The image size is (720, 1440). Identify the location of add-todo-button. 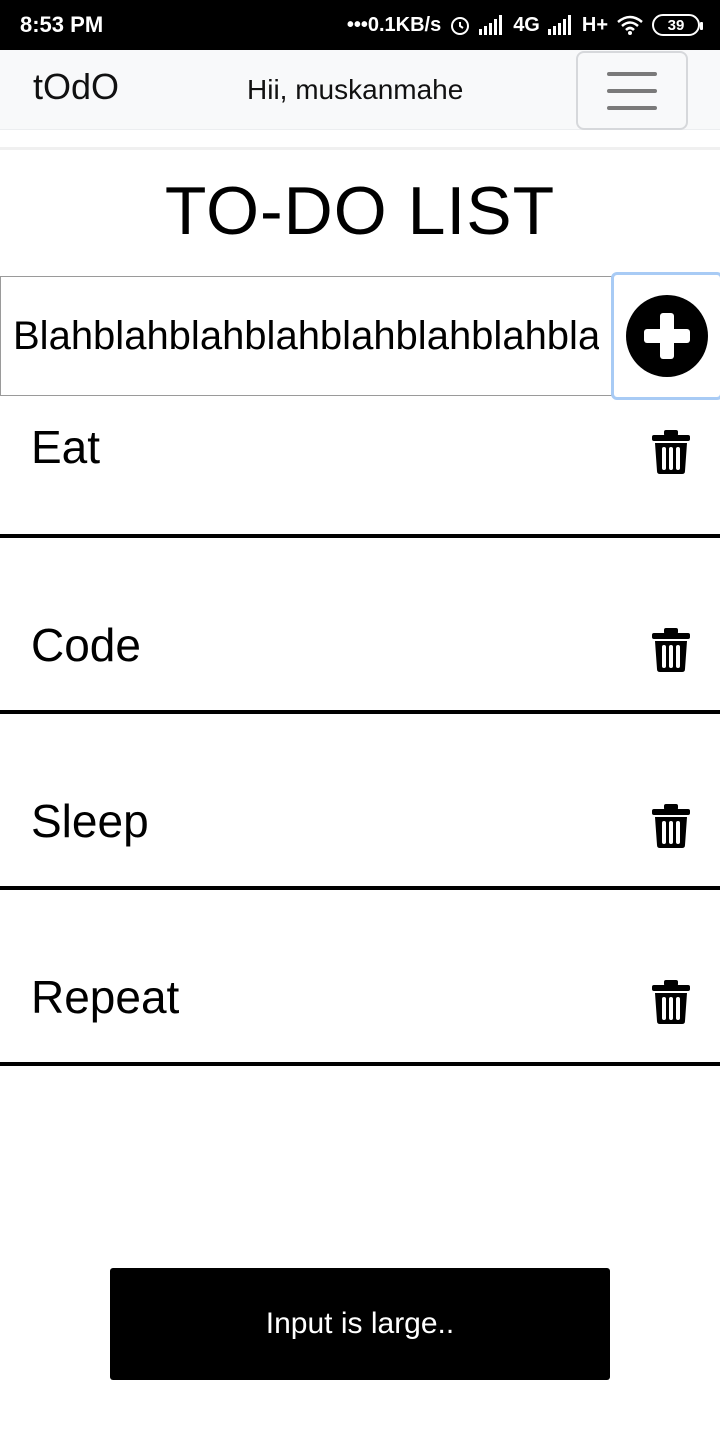
(665, 336).